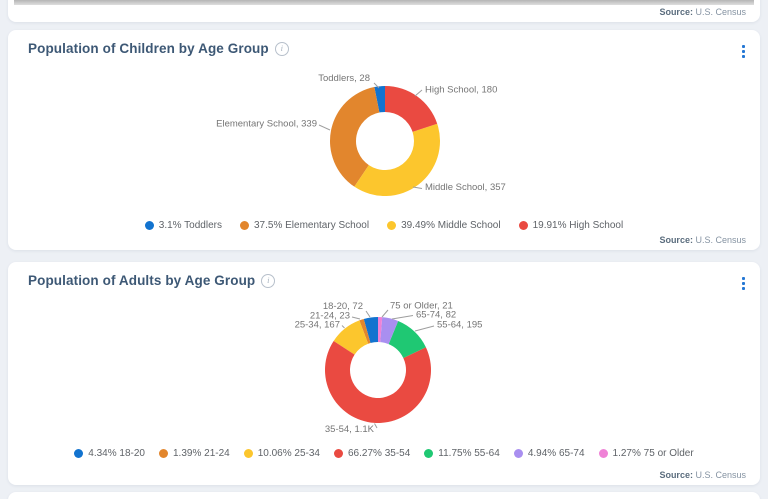 This screenshot has height=499, width=768. Describe the element at coordinates (190, 225) in the screenshot. I see `legend-label: 3.1% Toddlers` at that location.